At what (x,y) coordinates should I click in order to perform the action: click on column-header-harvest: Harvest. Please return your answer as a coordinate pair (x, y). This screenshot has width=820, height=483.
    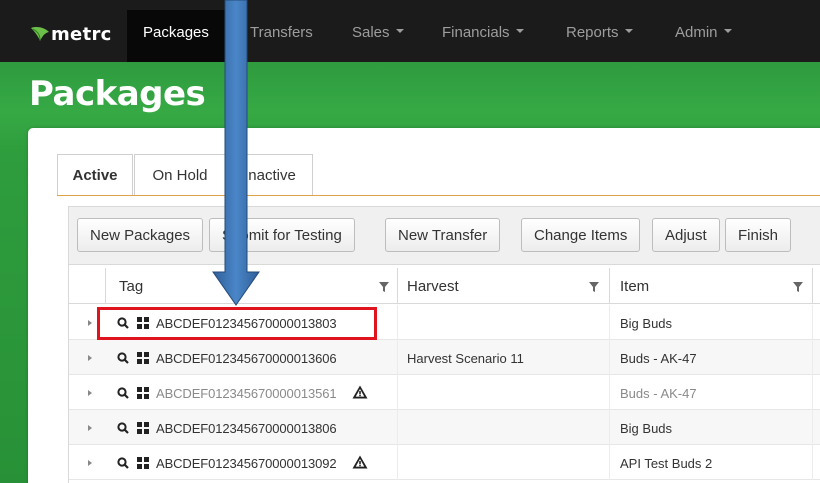
    Looking at the image, I should click on (433, 286).